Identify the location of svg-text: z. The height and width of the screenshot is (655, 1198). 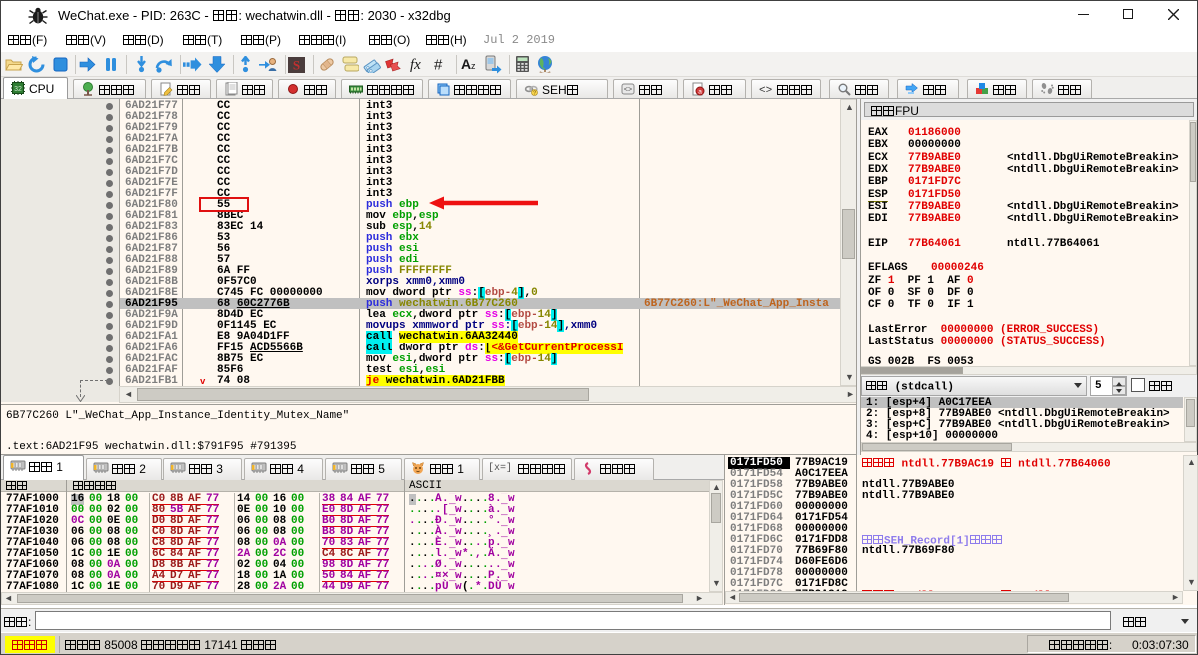
(473, 66).